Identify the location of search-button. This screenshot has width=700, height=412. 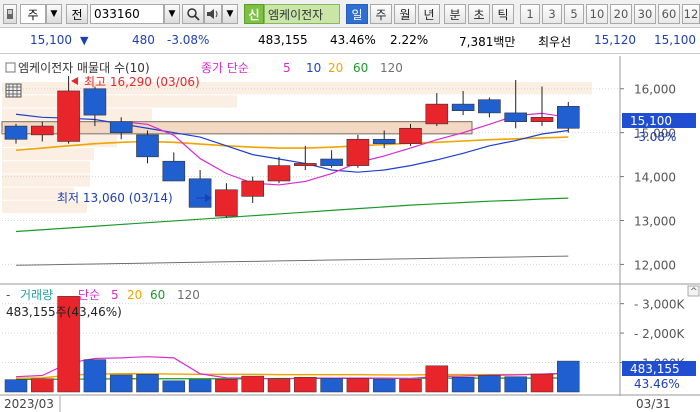
(193, 14).